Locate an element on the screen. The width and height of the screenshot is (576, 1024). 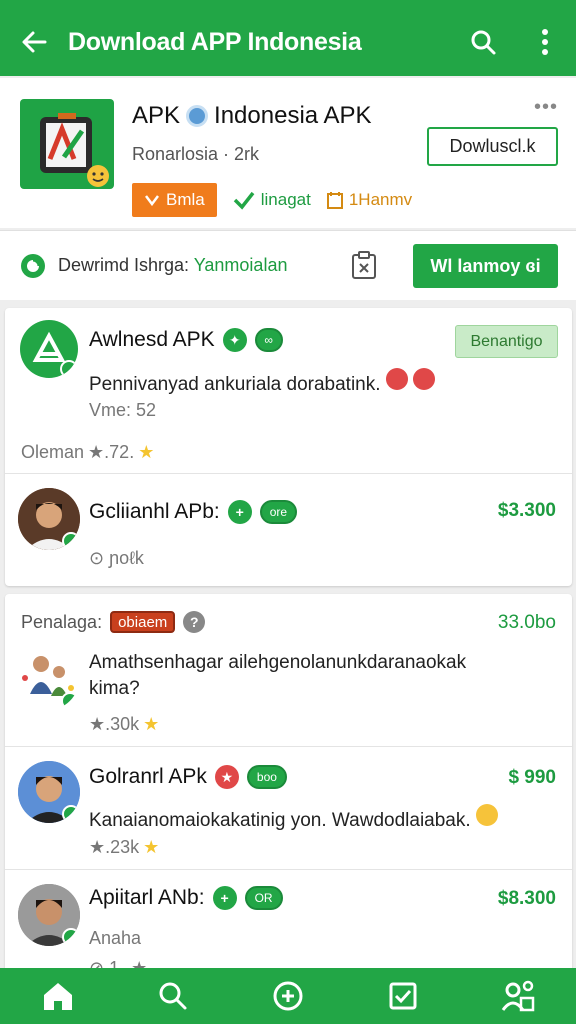
item-title: Gcliianhl APb: + ore is located at coordinates (193, 512).